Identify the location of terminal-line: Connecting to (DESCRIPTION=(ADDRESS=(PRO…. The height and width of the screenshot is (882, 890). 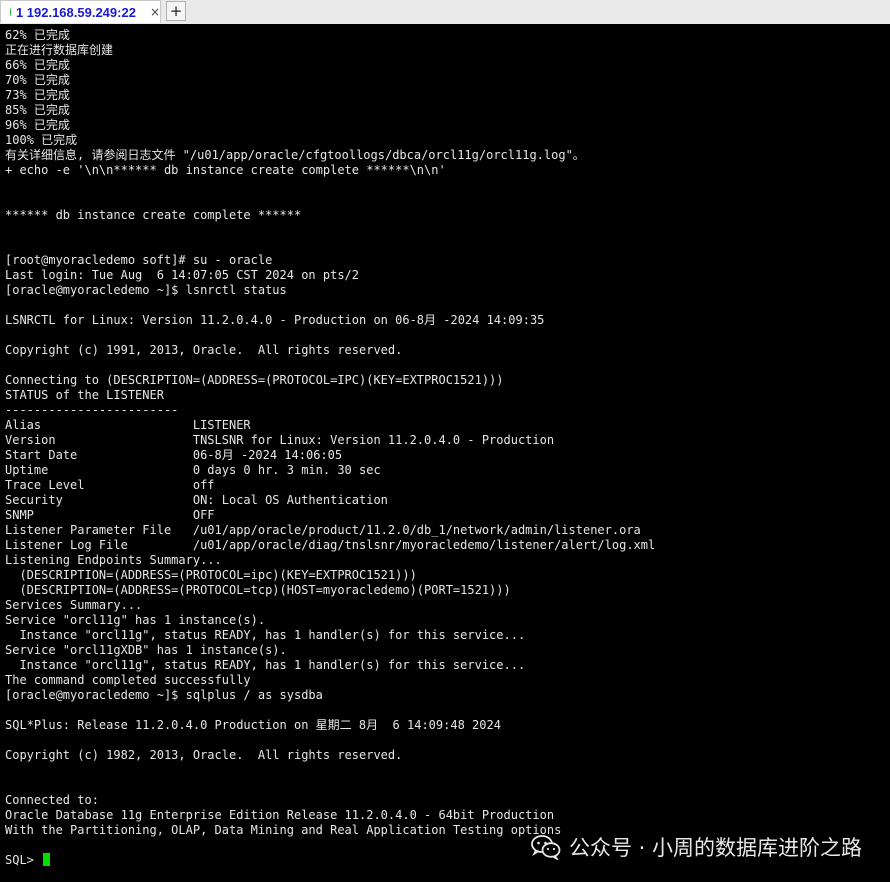
(330, 380).